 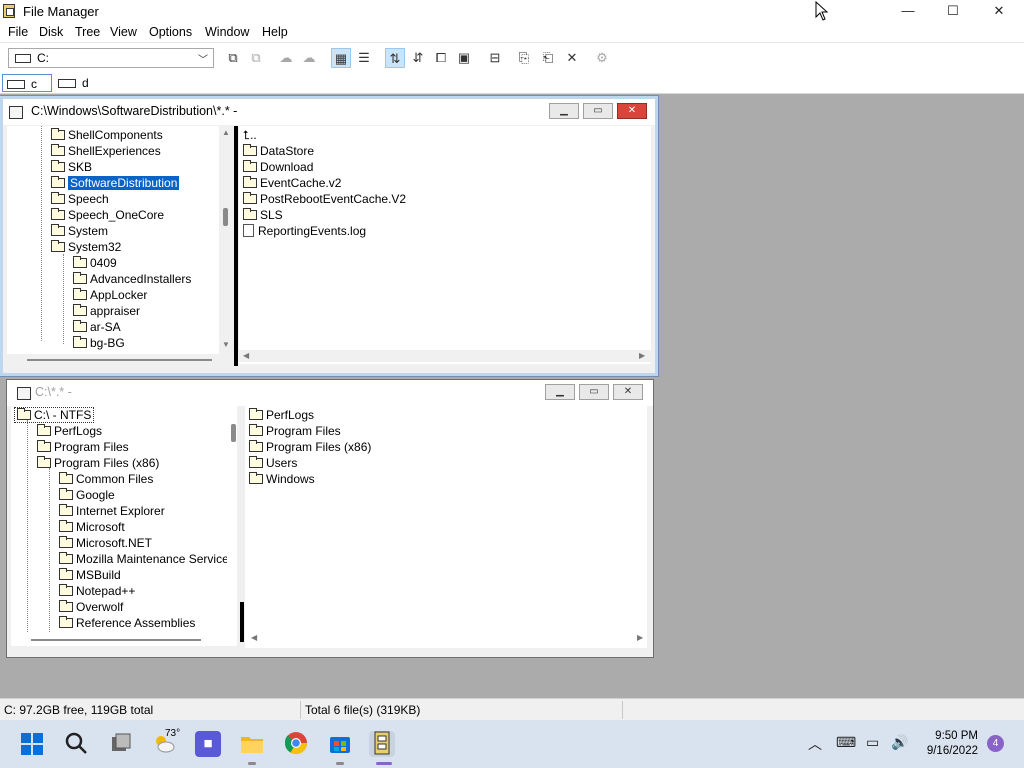 I want to click on tree-vertical-scrollbar, so click(x=232, y=520).